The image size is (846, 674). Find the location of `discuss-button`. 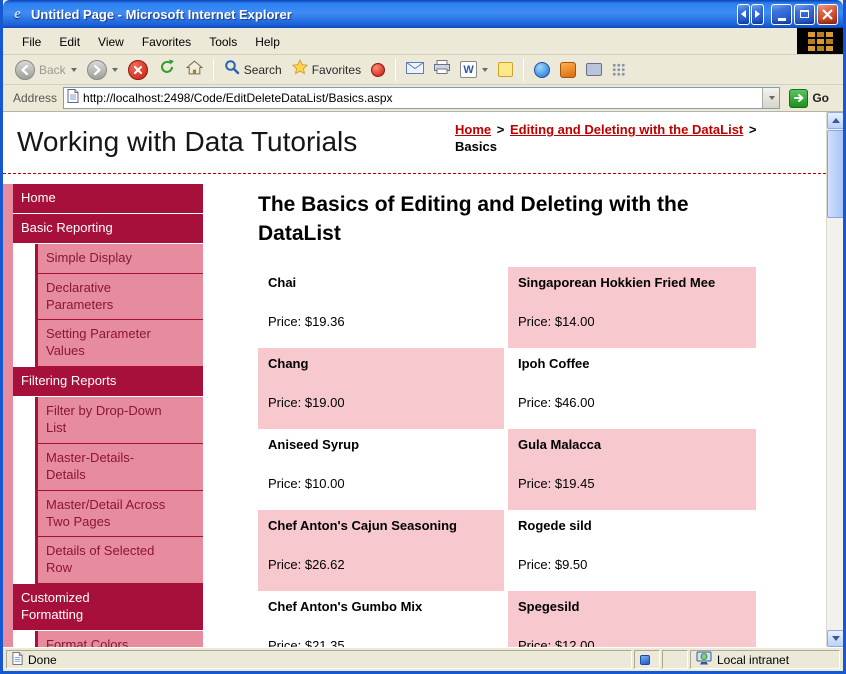

discuss-button is located at coordinates (505, 69).